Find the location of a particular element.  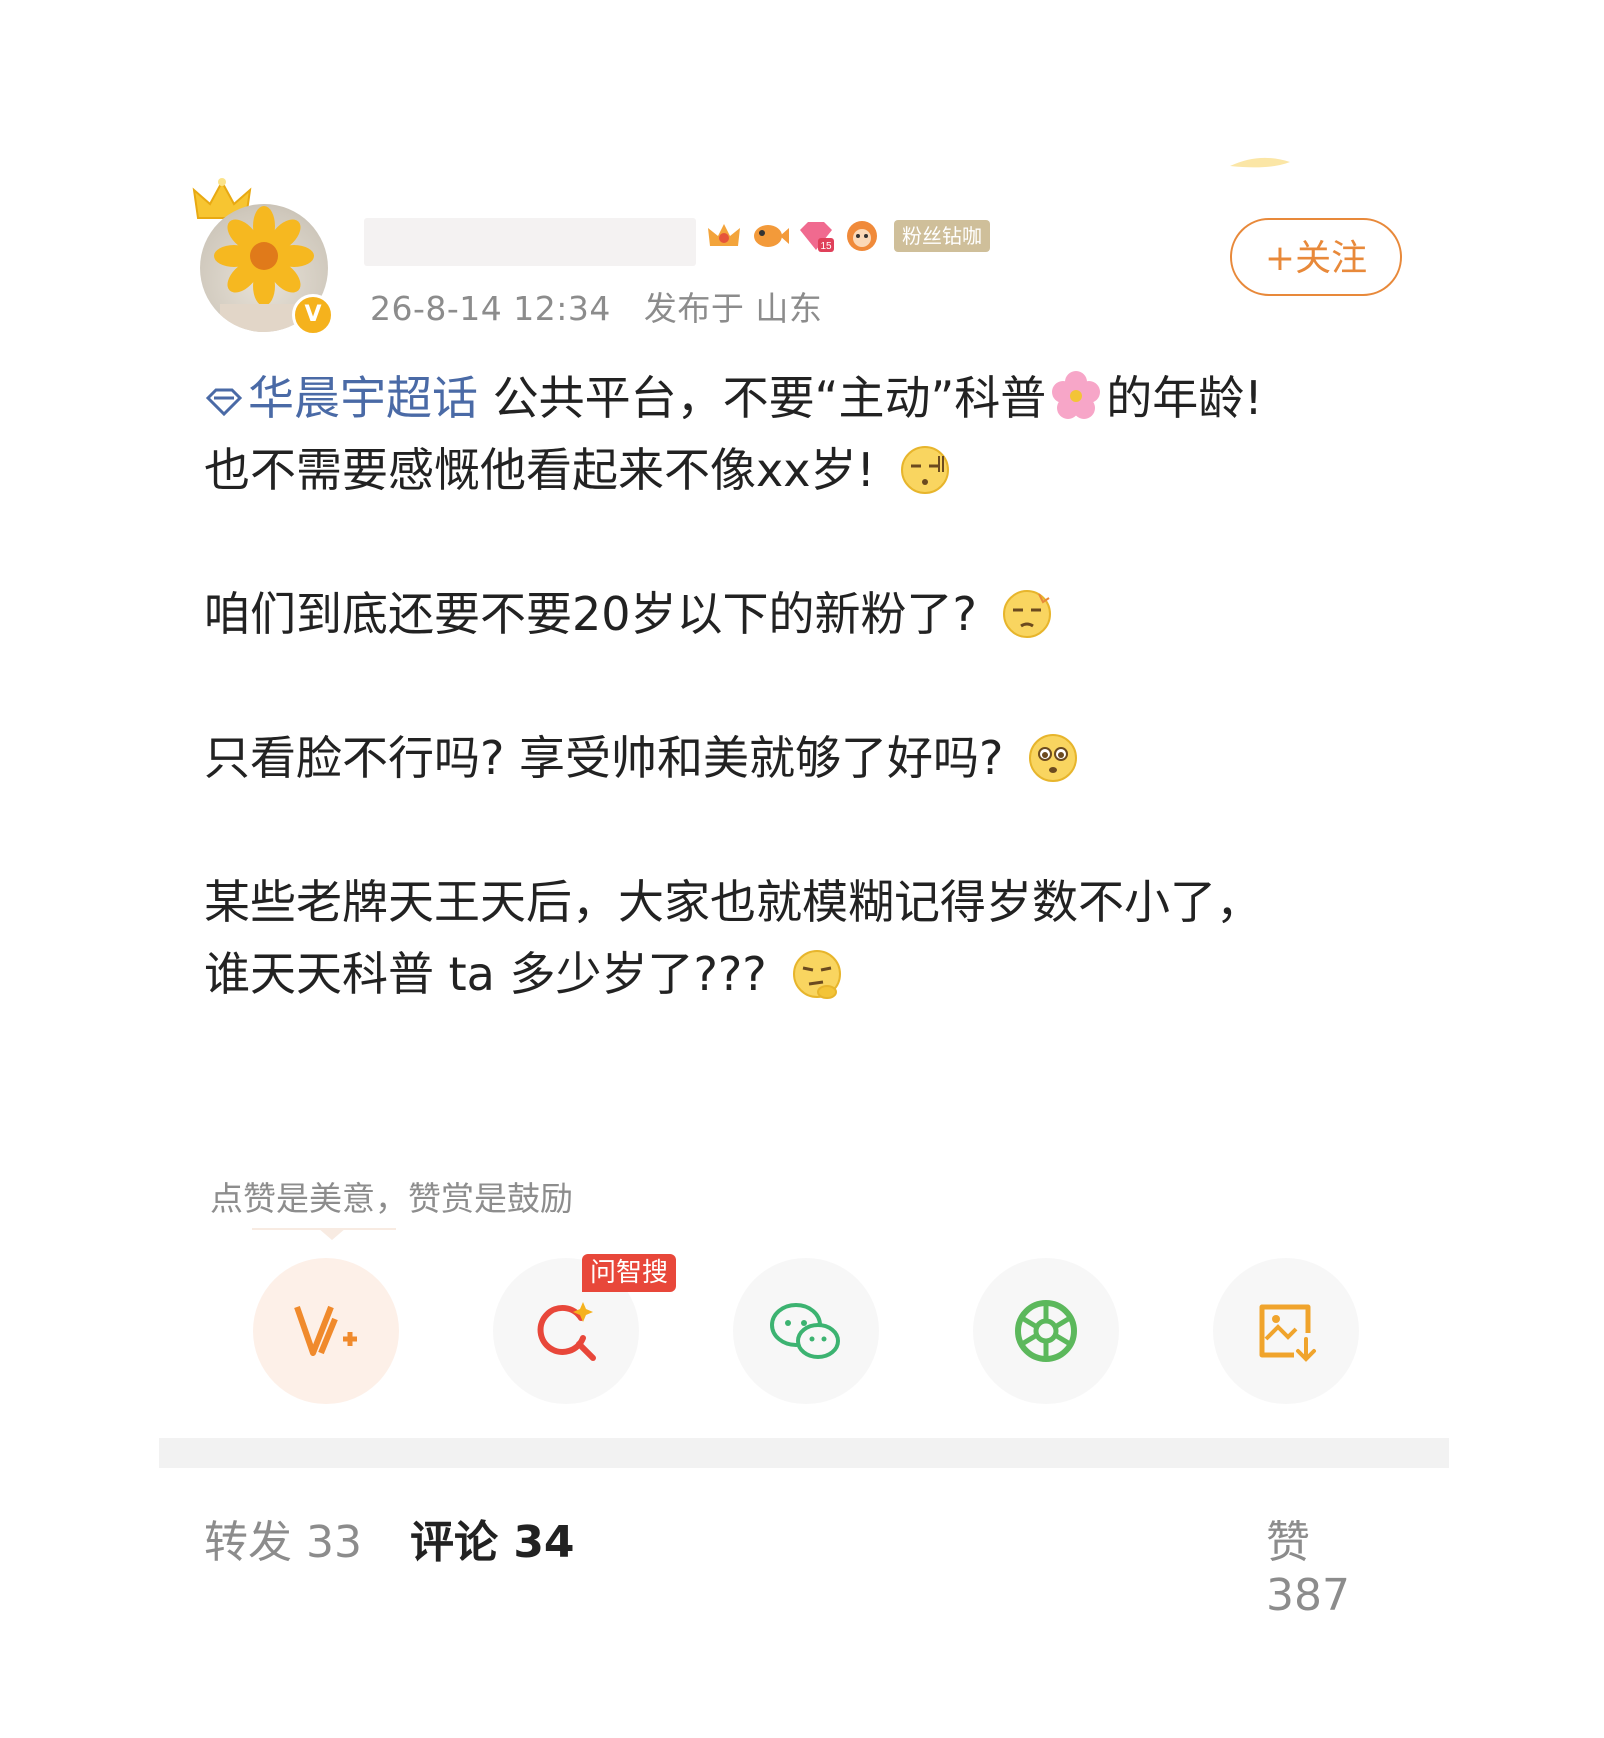

vip-crown-badge-icon is located at coordinates (724, 235).